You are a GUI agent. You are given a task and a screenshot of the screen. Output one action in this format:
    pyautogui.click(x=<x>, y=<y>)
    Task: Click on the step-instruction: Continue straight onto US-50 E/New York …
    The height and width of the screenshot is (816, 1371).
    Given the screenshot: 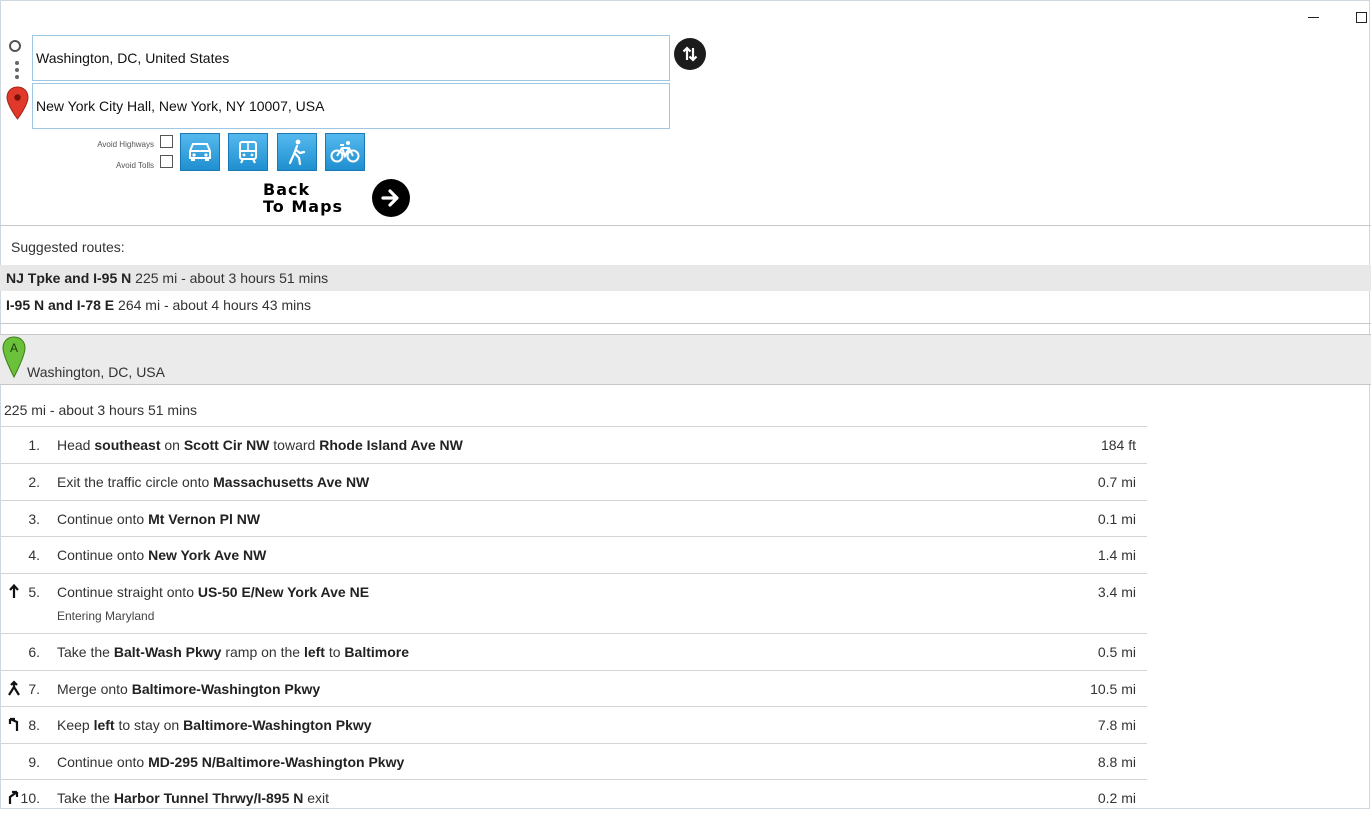 What is the action you would take?
    pyautogui.click(x=213, y=592)
    